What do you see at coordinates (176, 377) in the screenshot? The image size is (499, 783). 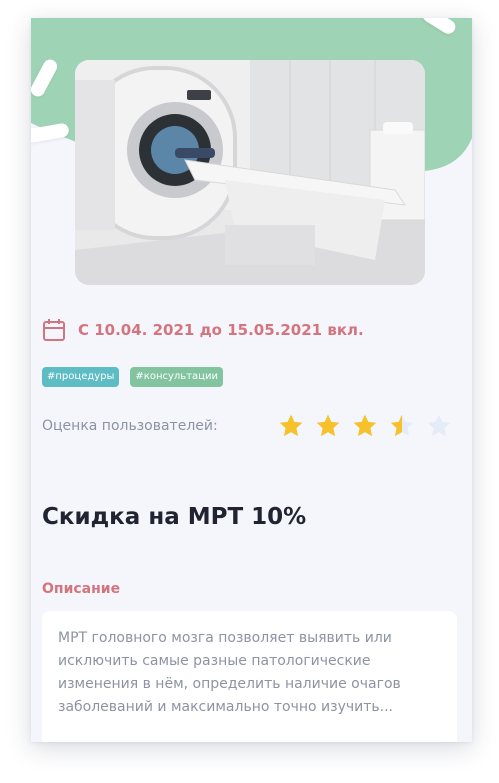 I see `tag-consultations: #консультации` at bounding box center [176, 377].